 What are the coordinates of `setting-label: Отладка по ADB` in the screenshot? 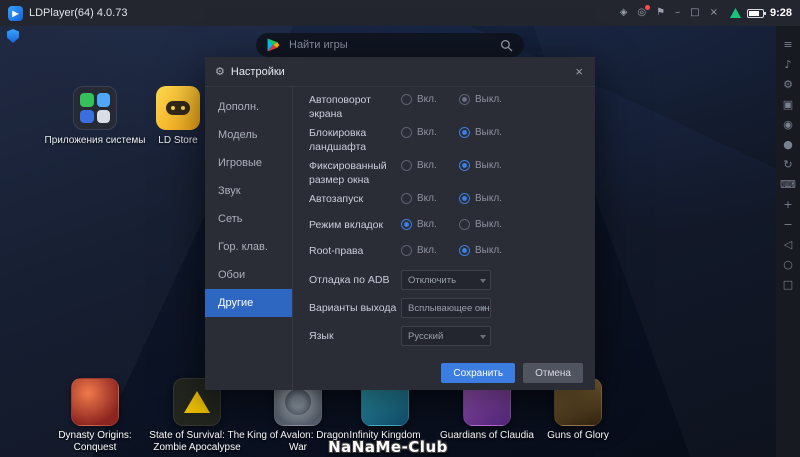 It's located at (349, 280).